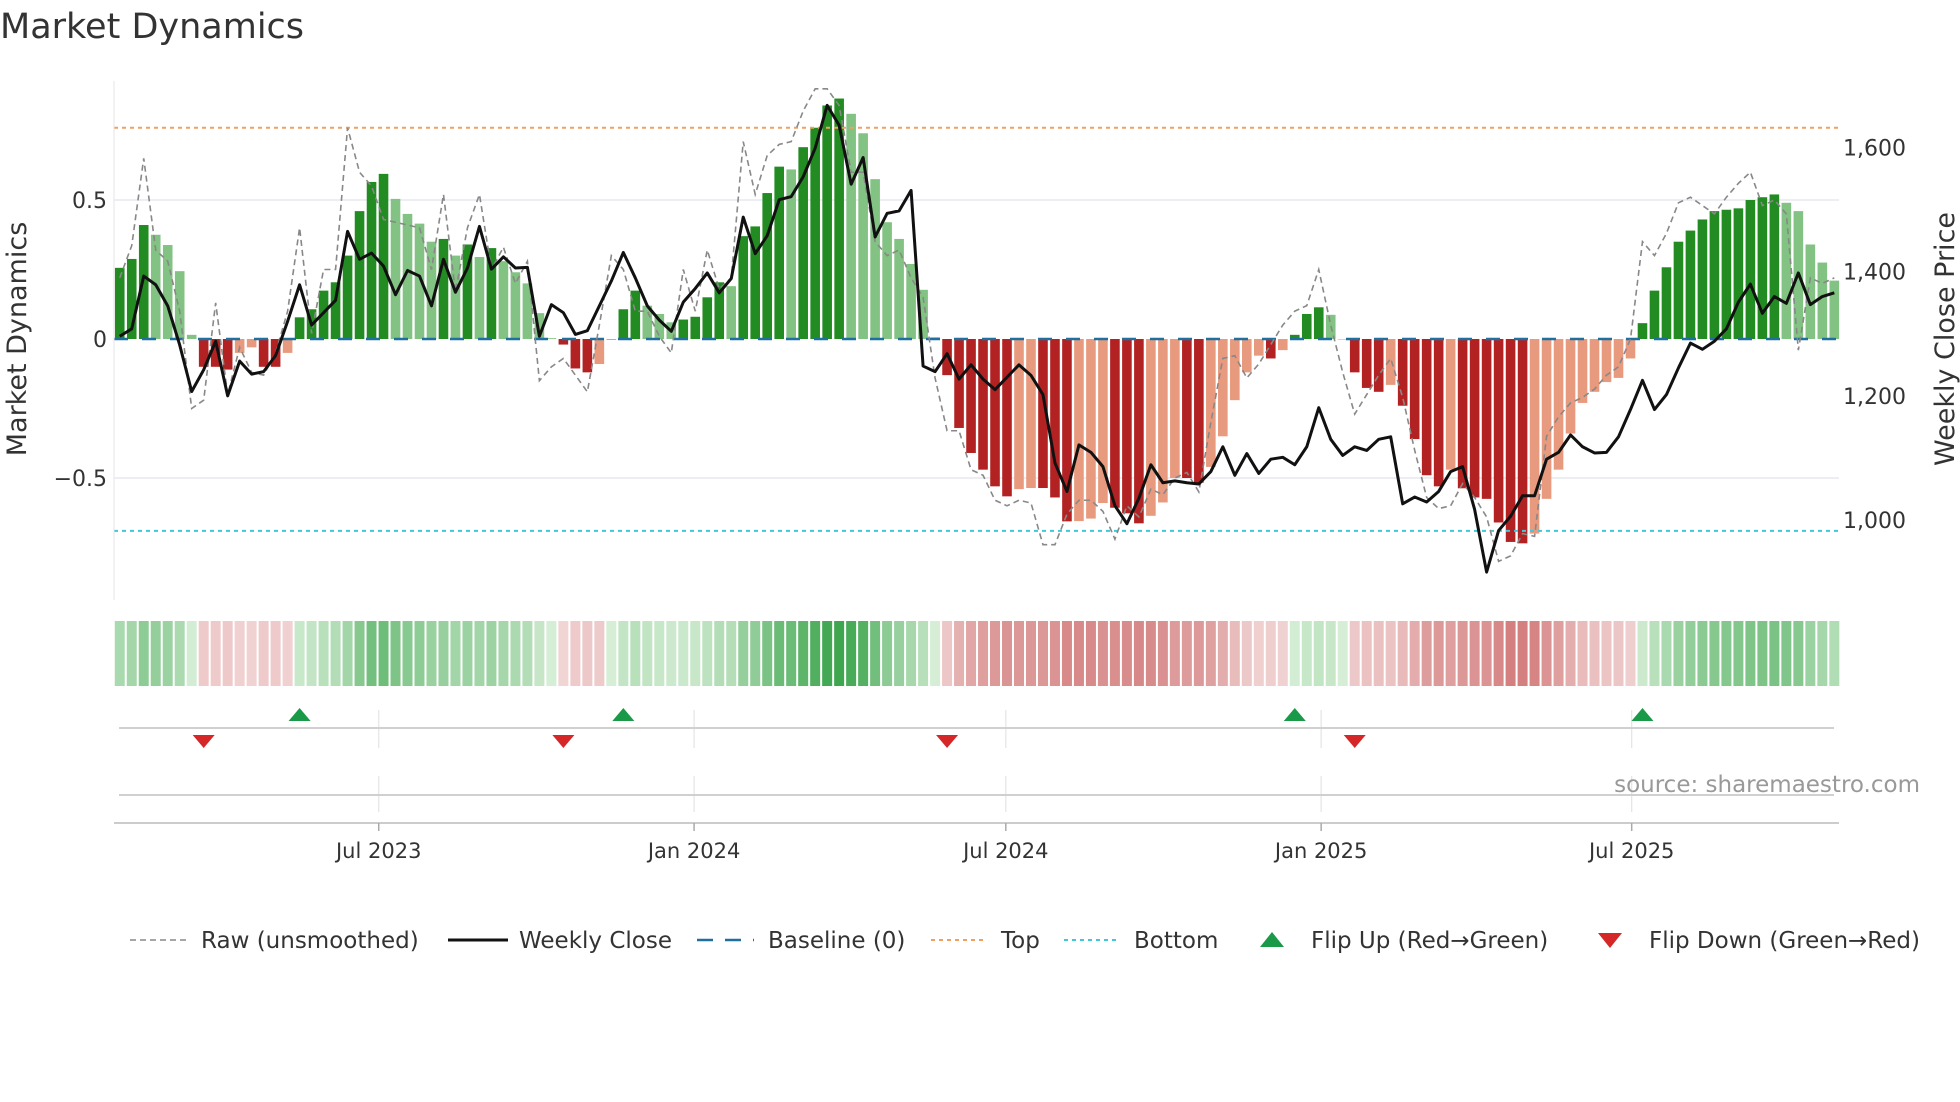 This screenshot has height=1102, width=1960. What do you see at coordinates (1874, 397) in the screenshot?
I see `right-tick-label: 1,200` at bounding box center [1874, 397].